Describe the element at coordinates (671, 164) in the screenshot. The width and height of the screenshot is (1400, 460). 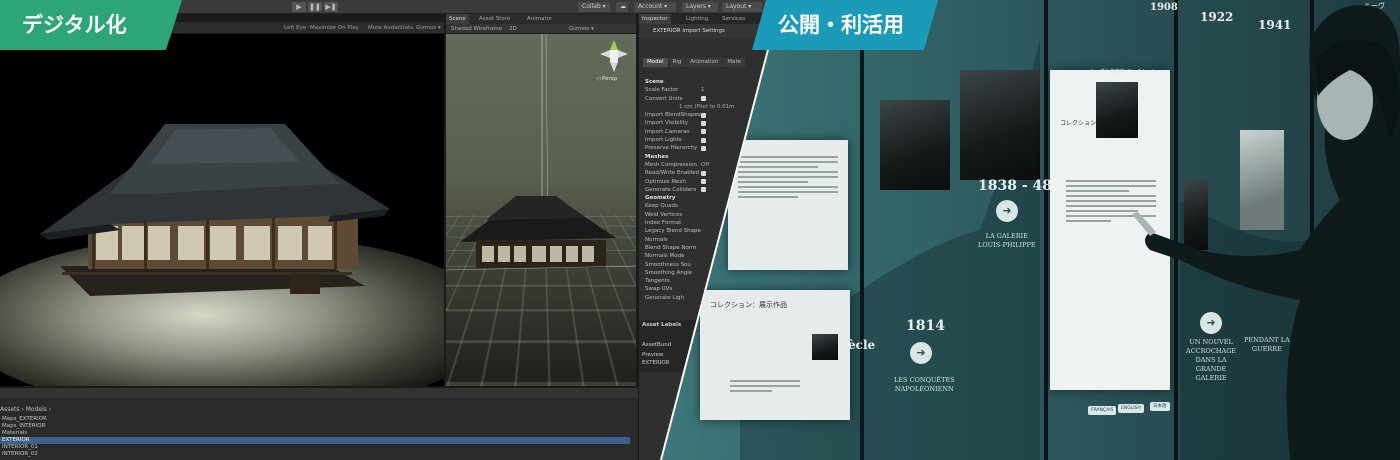
I see `settings-row-label: Mesh Compression` at that location.